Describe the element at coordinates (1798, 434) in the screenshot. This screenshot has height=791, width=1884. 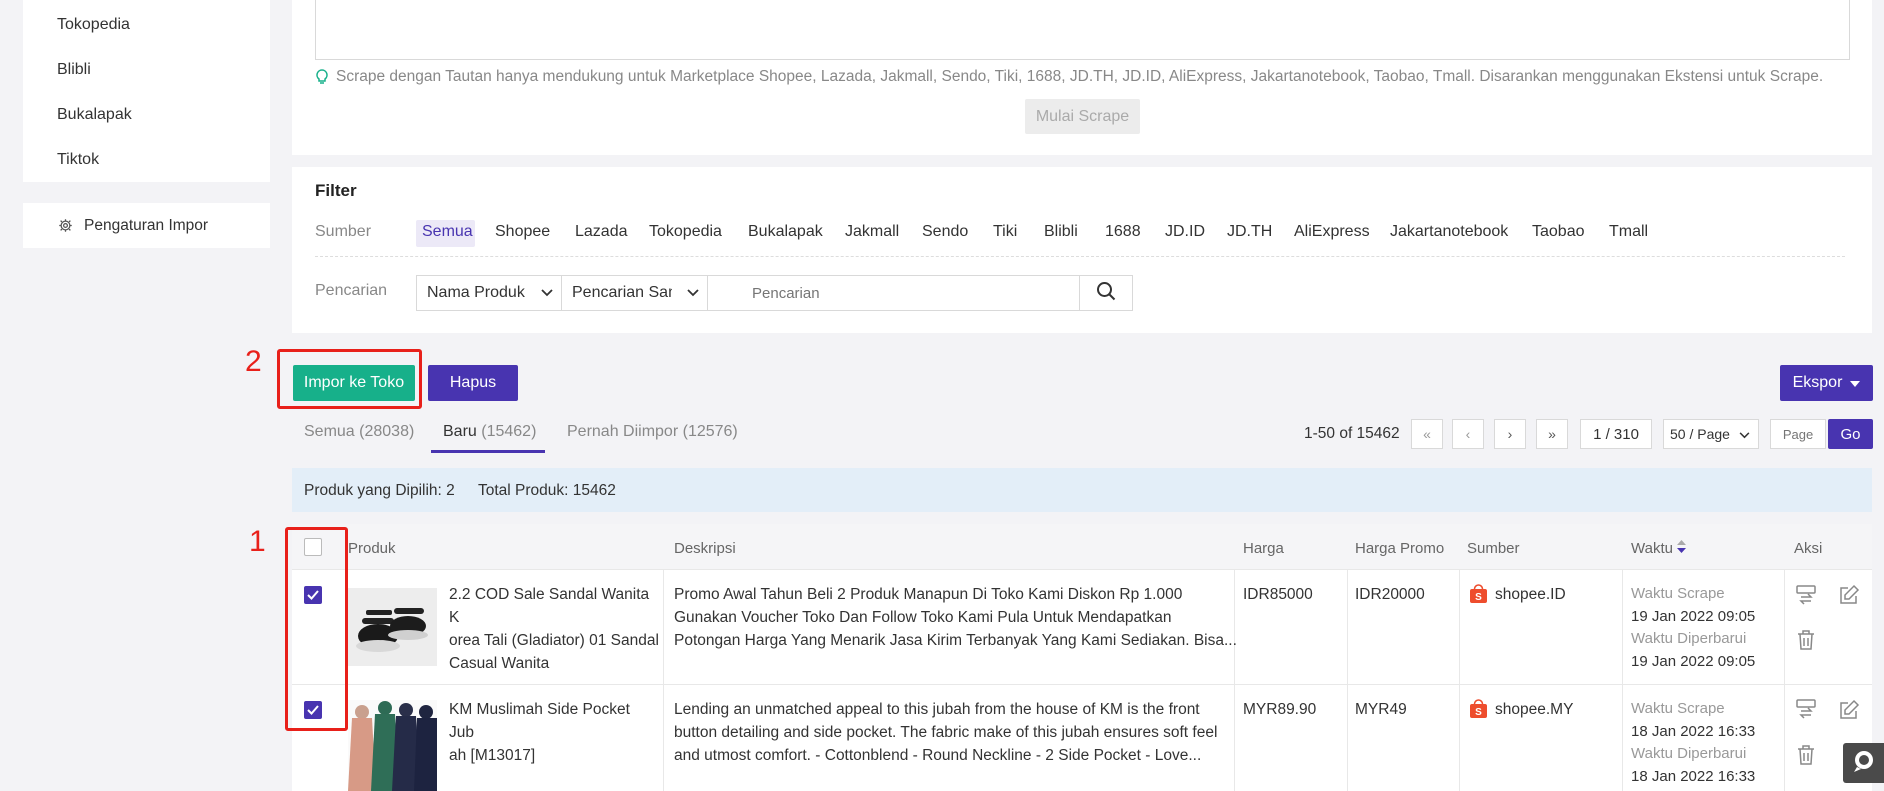
I see `page-jump-input` at that location.